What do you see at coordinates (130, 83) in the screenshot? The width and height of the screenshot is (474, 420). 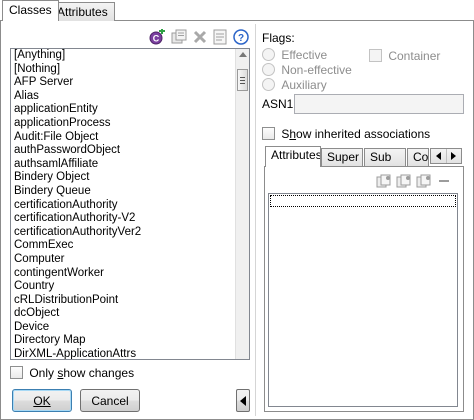 I see `list-item: AFP Server` at bounding box center [130, 83].